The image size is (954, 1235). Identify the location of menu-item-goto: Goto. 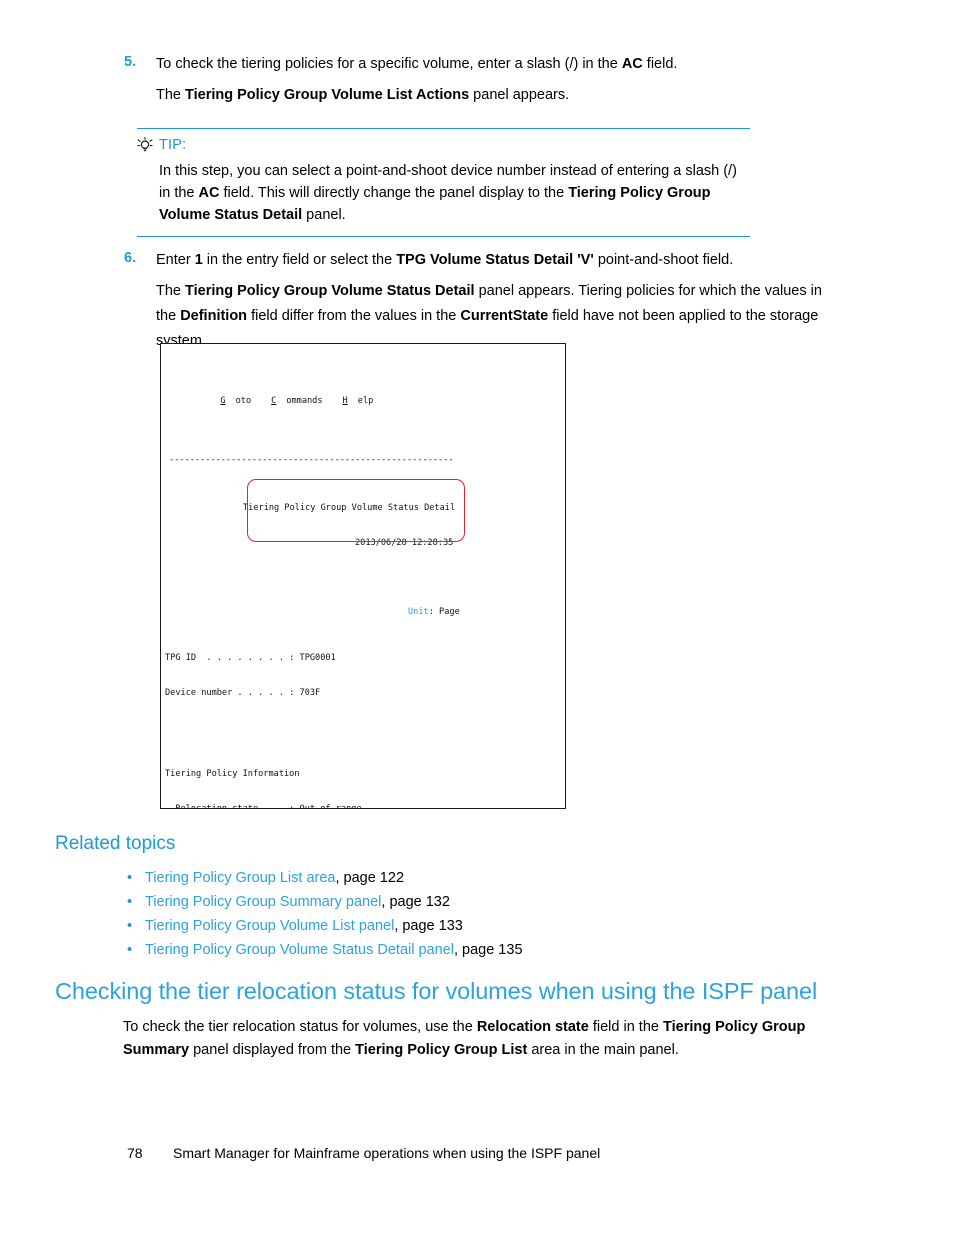
(240, 401).